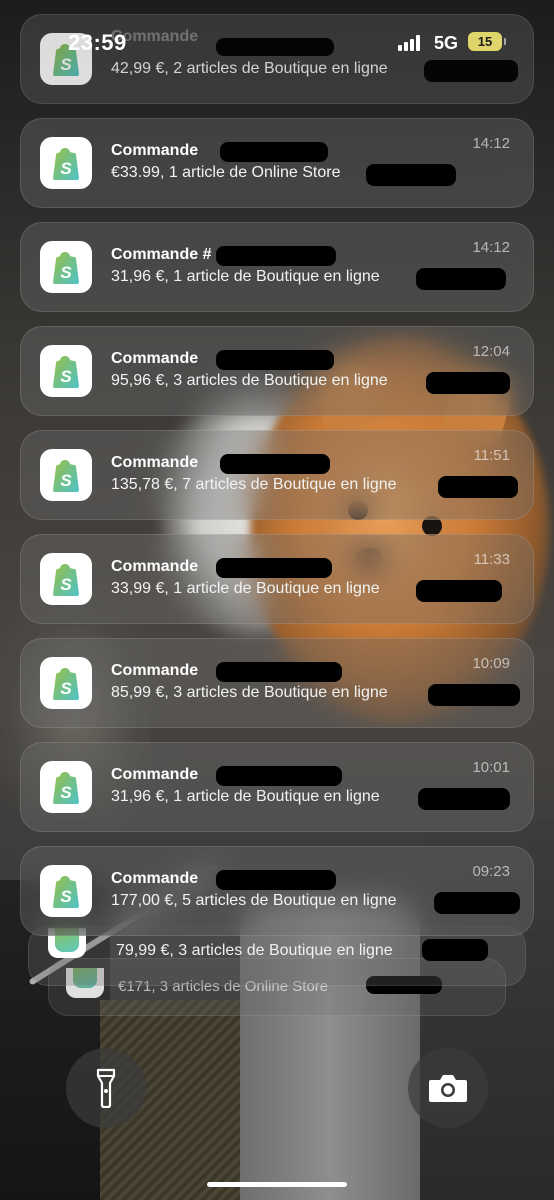 The height and width of the screenshot is (1200, 554). What do you see at coordinates (97, 42) in the screenshot?
I see `clock: 23:59` at bounding box center [97, 42].